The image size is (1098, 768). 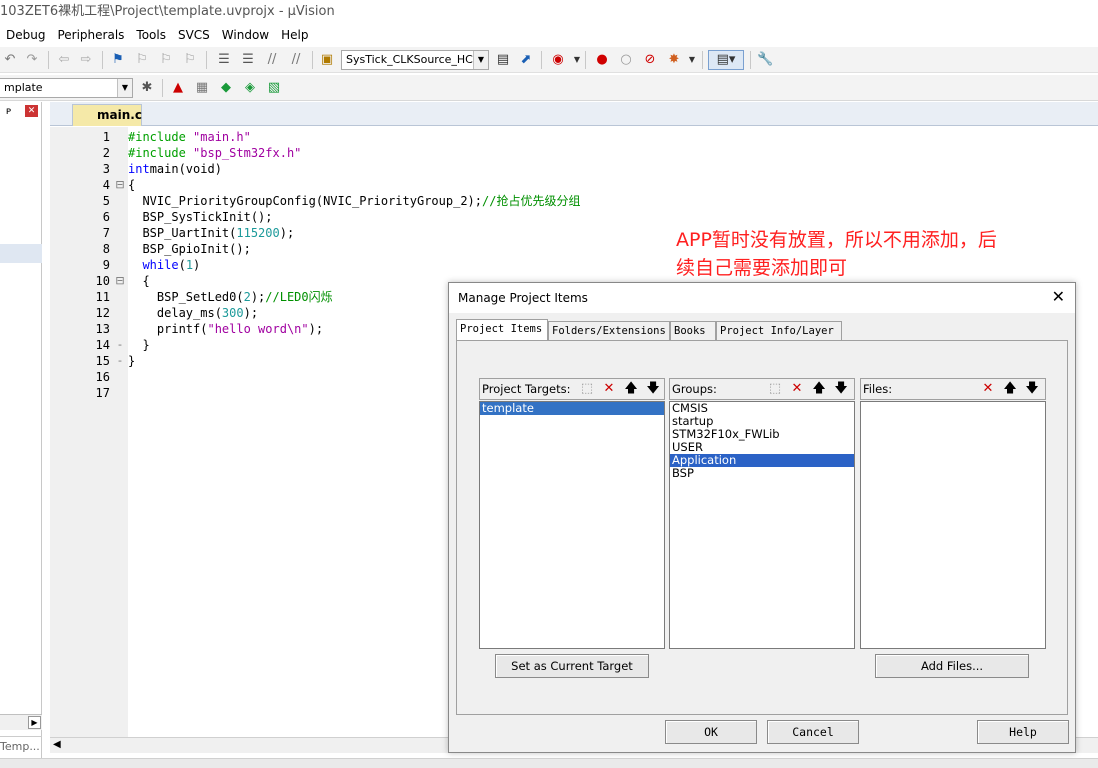 What do you see at coordinates (202, 88) in the screenshot?
I see `select-packs-icon: ▦` at bounding box center [202, 88].